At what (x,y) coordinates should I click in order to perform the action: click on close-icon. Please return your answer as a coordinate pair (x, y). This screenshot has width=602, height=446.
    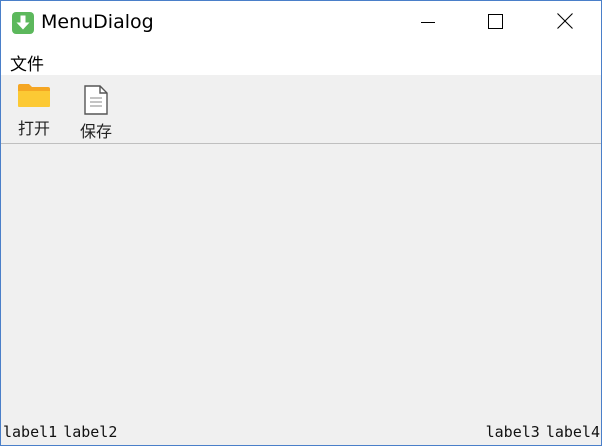
    Looking at the image, I should click on (565, 23).